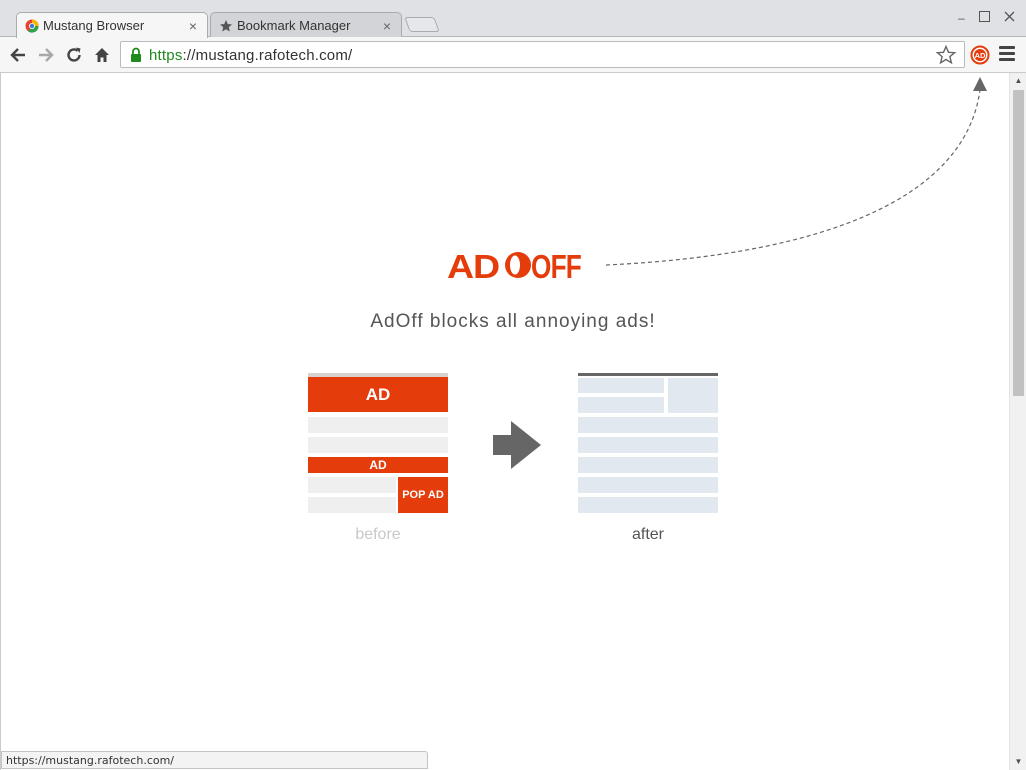 This screenshot has height=770, width=1026. Describe the element at coordinates (1009, 18) in the screenshot. I see `close-window-icon` at that location.